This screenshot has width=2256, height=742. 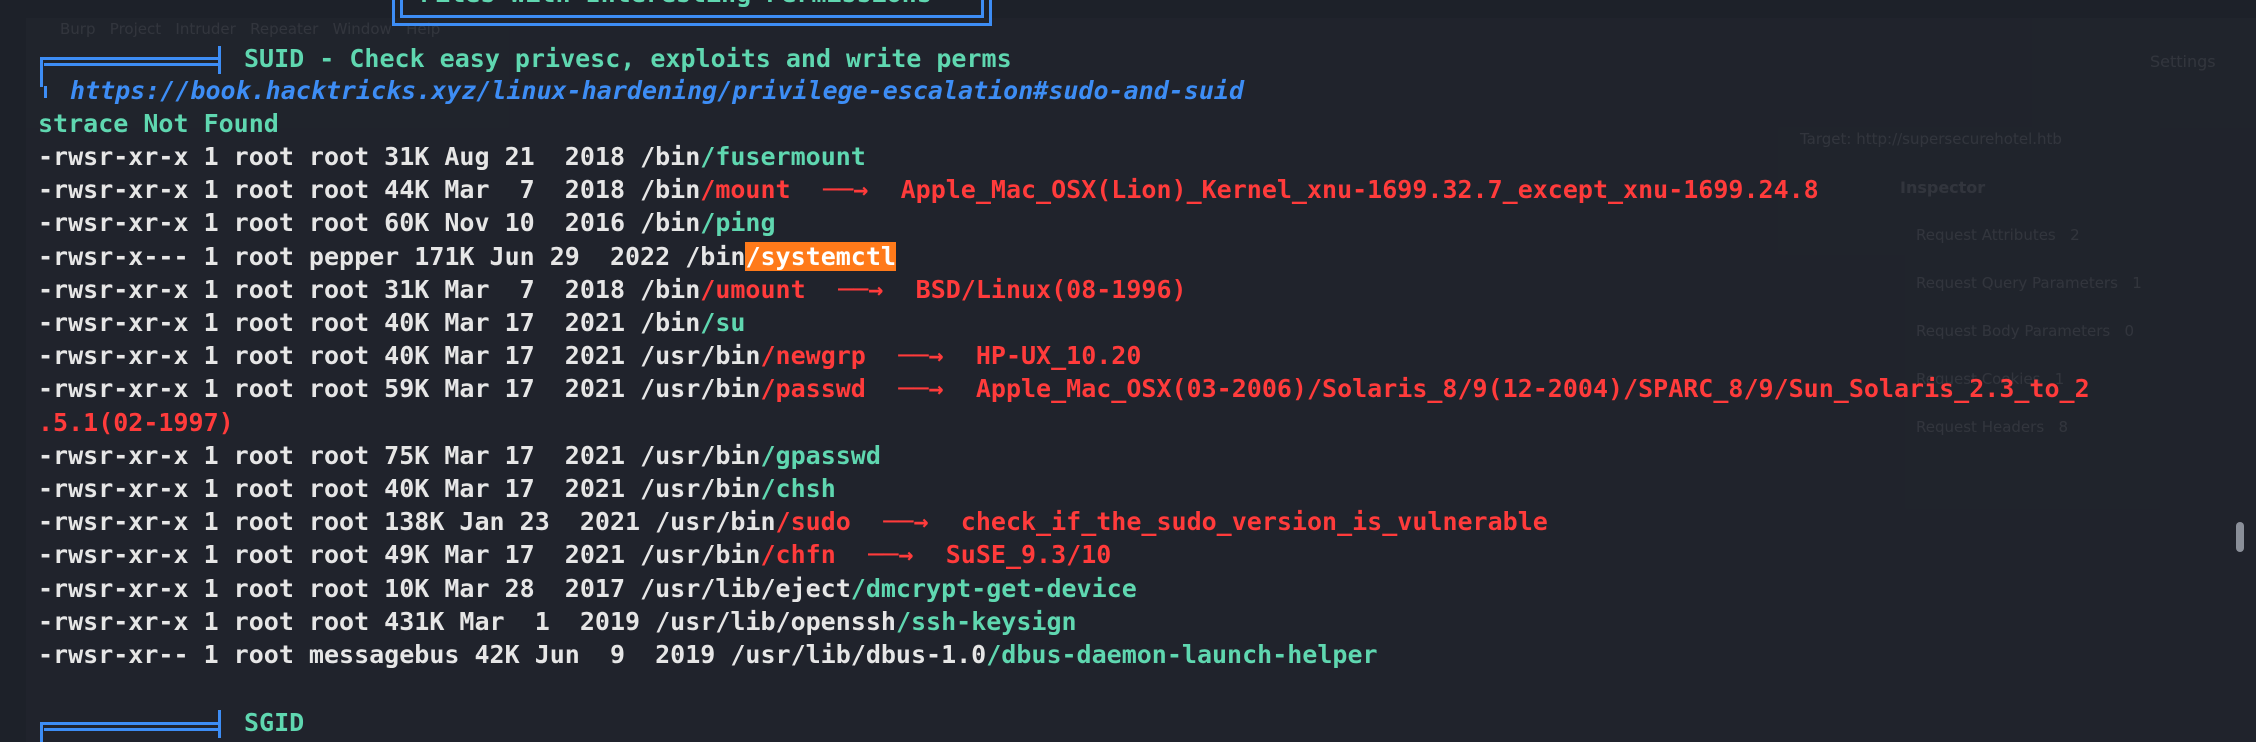 What do you see at coordinates (798, 555) in the screenshot?
I see `file-name: /chfn` at bounding box center [798, 555].